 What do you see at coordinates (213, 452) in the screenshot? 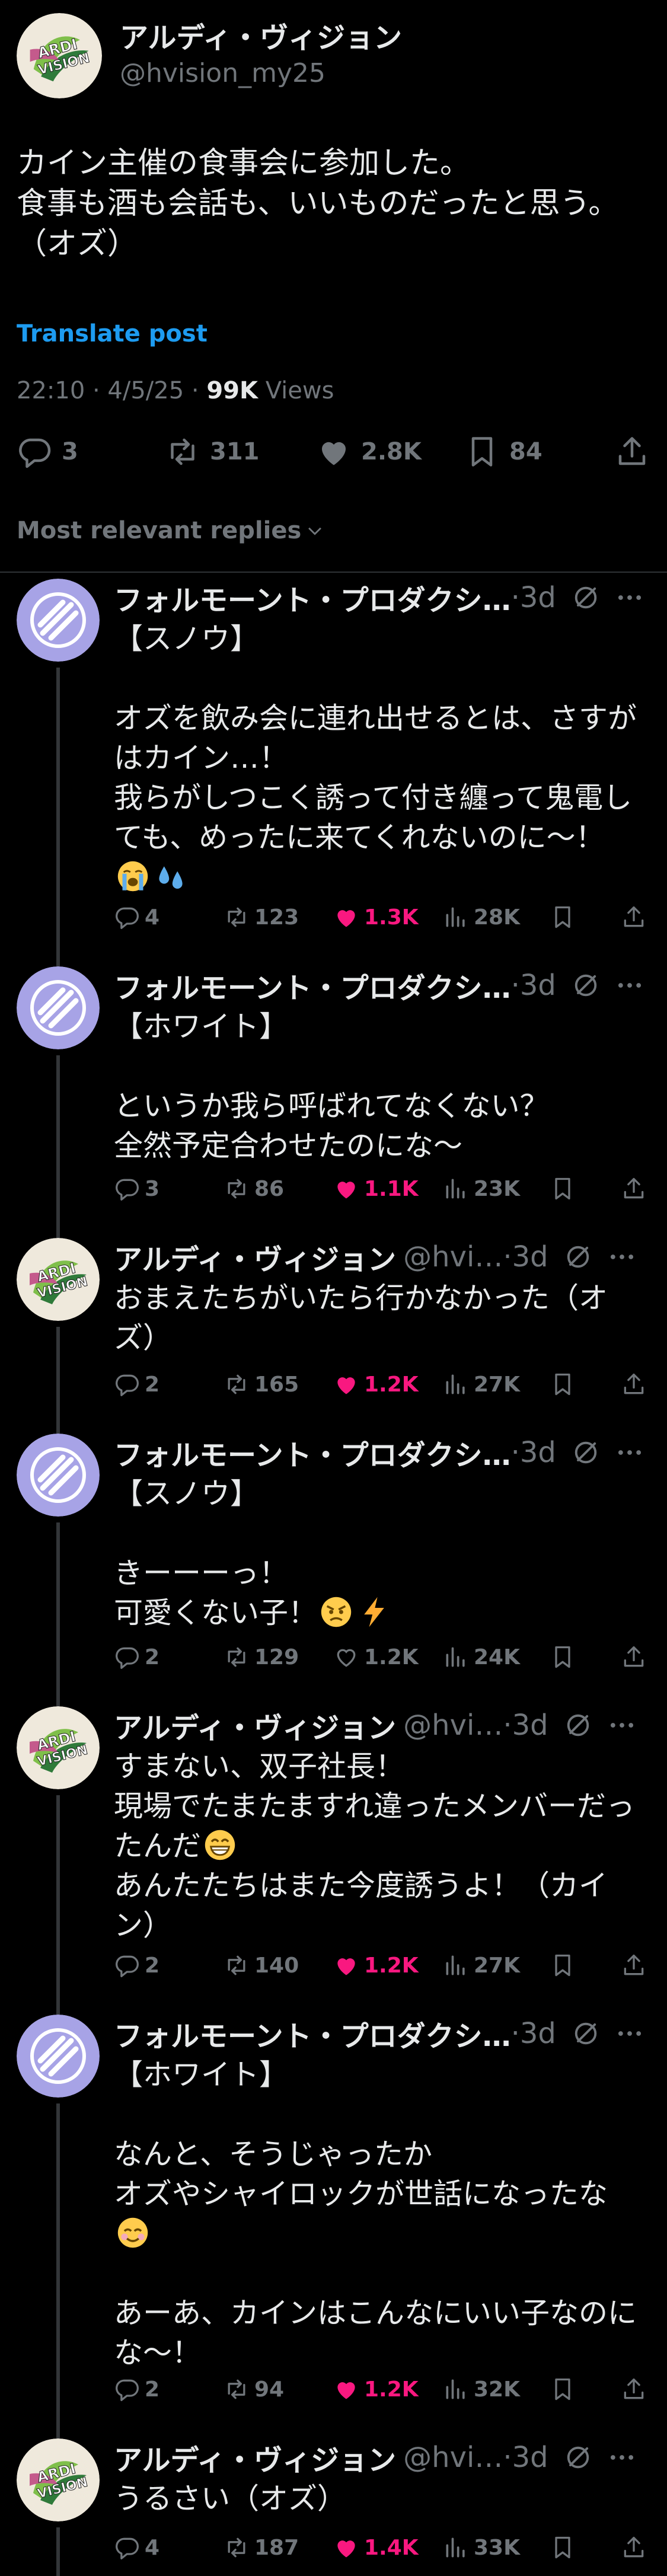
I see `repost-button: 311` at bounding box center [213, 452].